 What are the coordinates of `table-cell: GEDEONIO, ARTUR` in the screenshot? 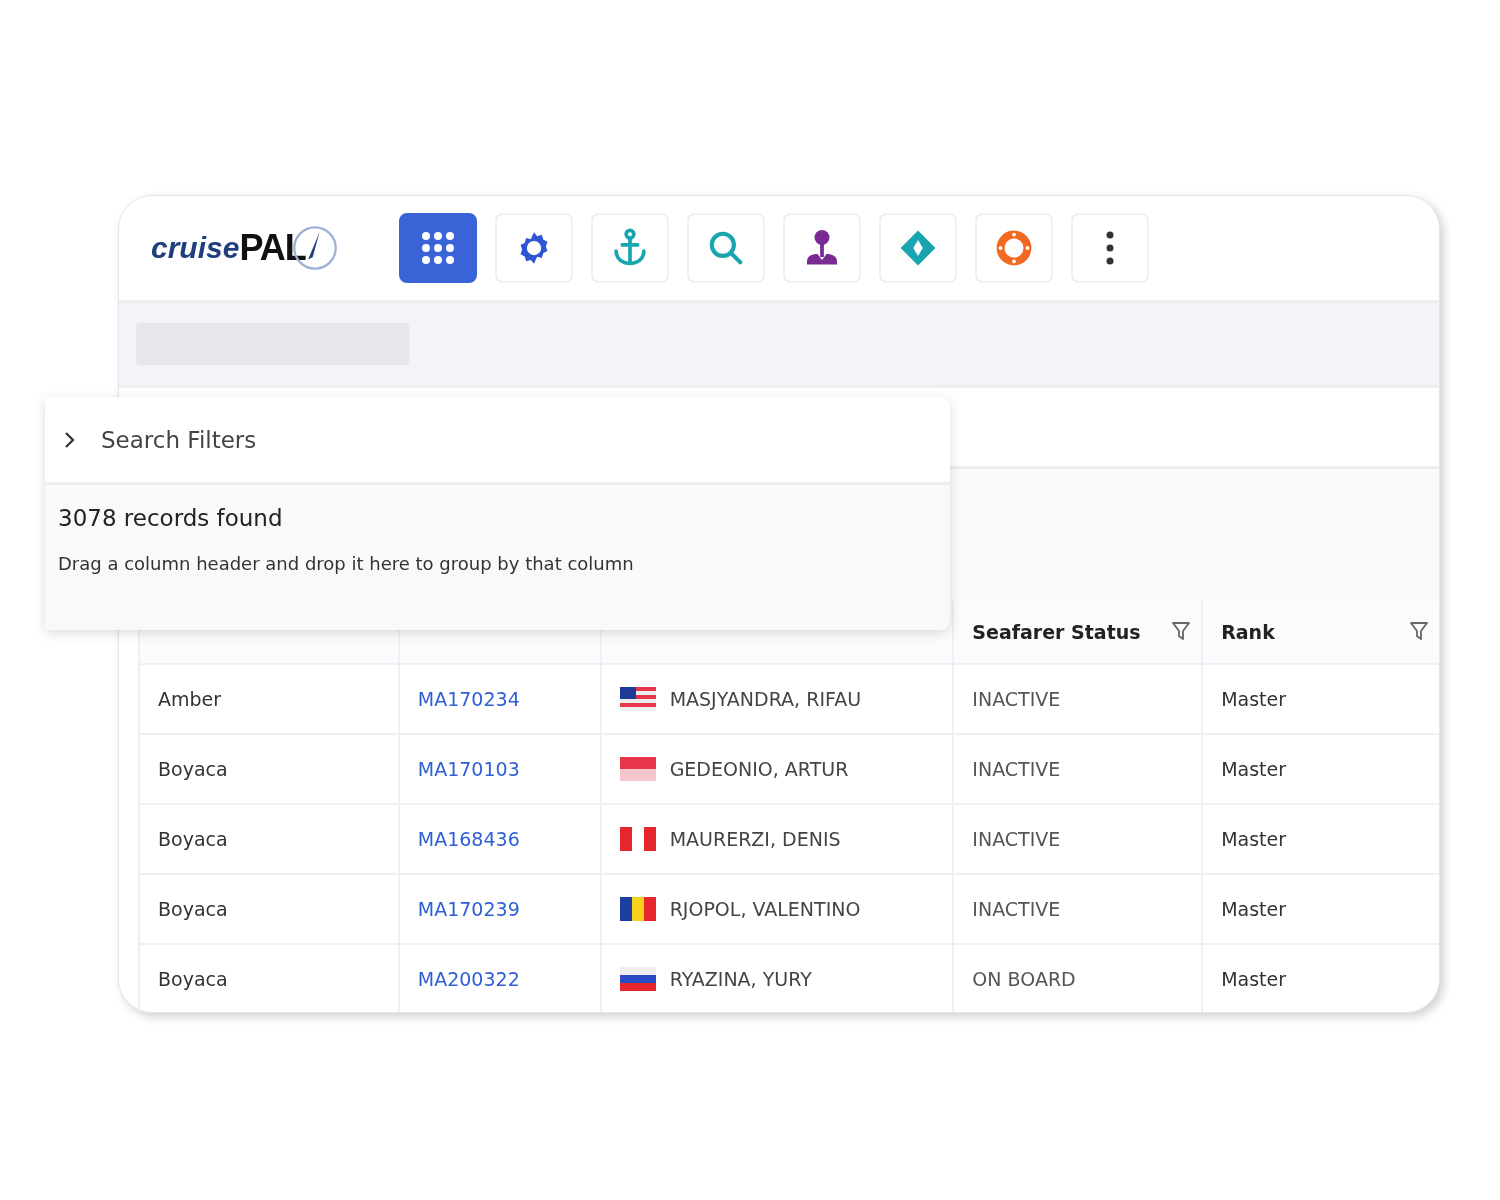 It's located at (759, 769).